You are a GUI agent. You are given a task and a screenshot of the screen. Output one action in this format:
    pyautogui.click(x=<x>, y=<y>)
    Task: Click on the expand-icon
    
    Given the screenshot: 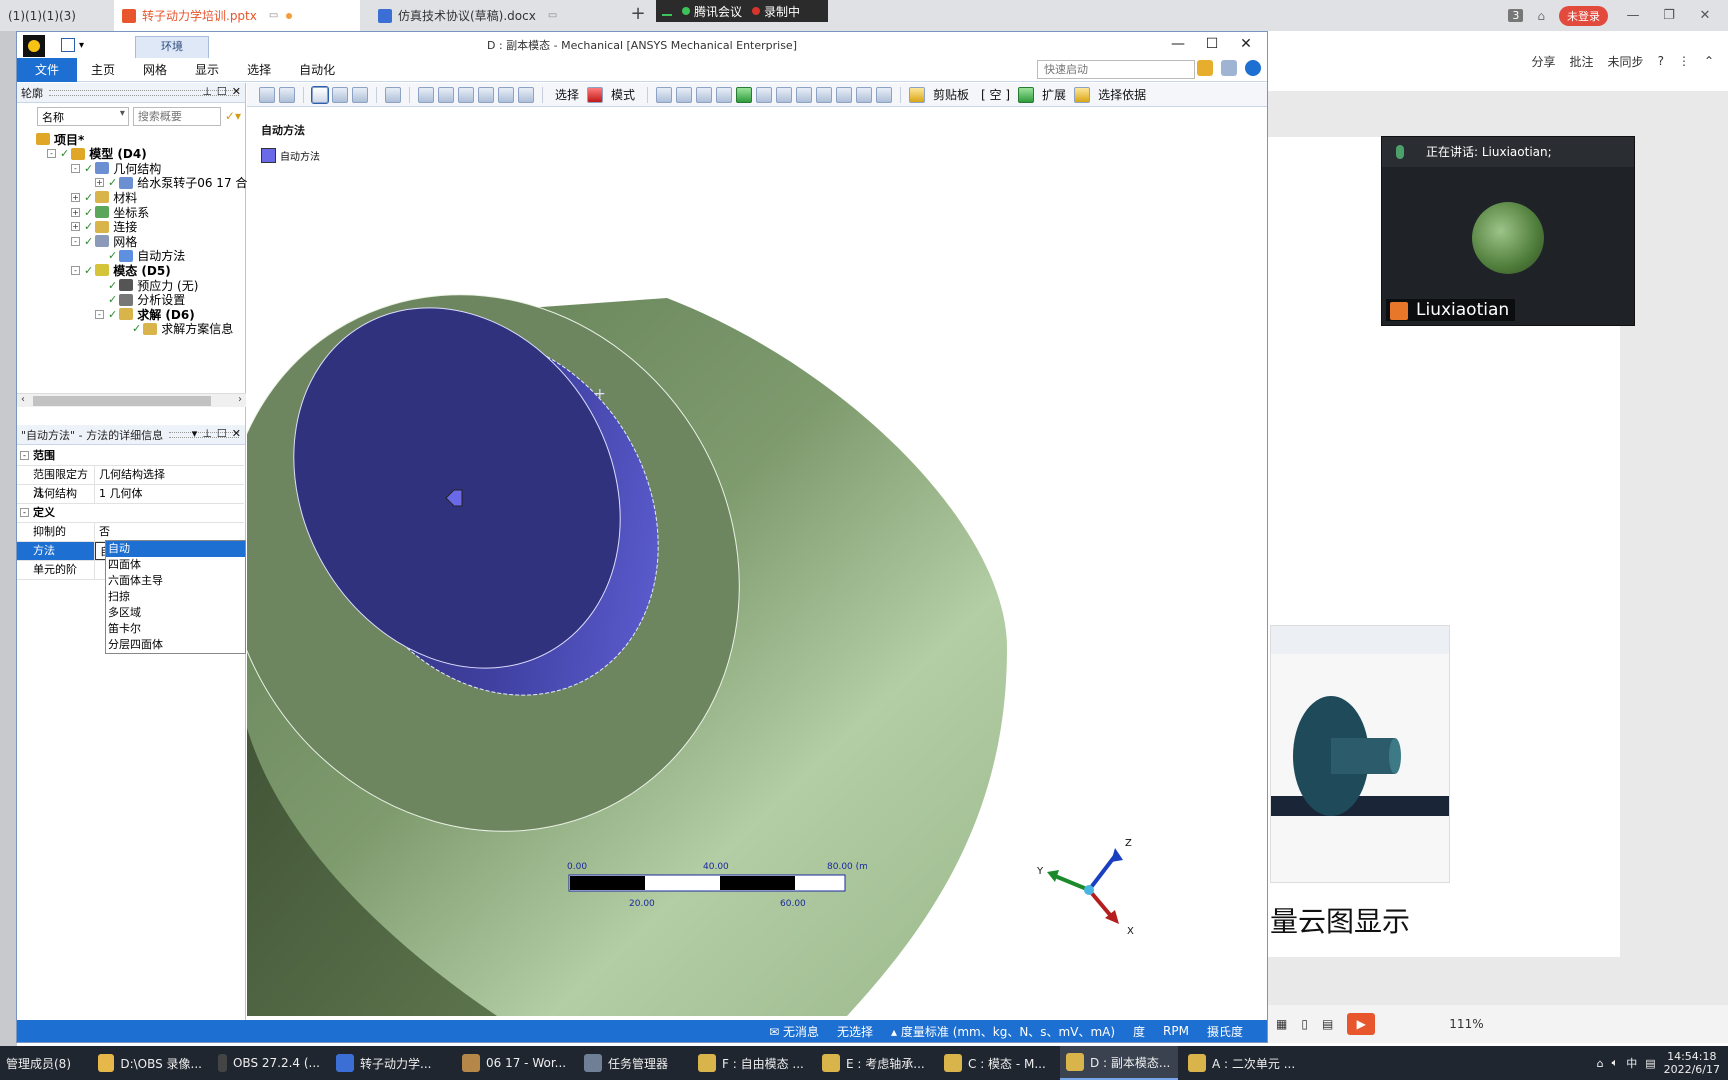 What is the action you would take?
    pyautogui.click(x=1026, y=94)
    